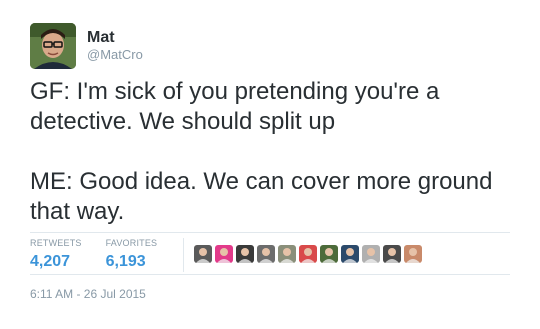 This screenshot has width=540, height=329. I want to click on favorites-label: FAVORITES, so click(131, 243).